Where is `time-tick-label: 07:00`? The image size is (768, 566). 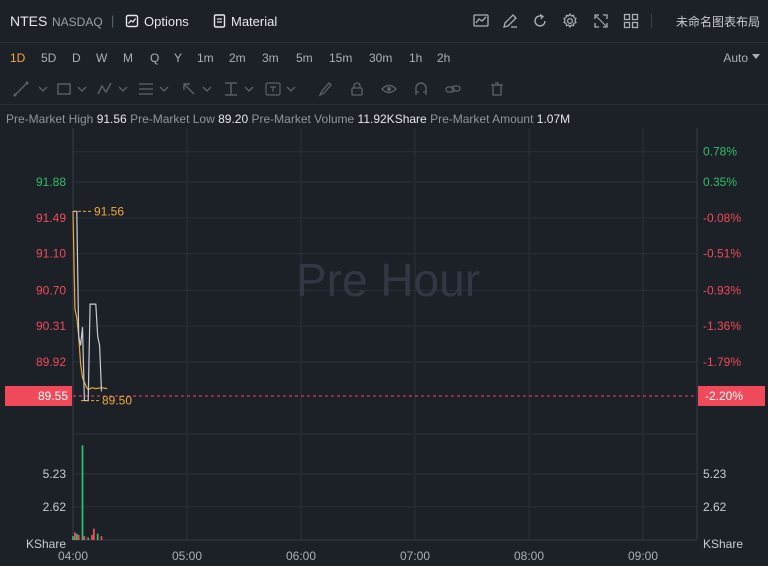
time-tick-label: 07:00 is located at coordinates (415, 556).